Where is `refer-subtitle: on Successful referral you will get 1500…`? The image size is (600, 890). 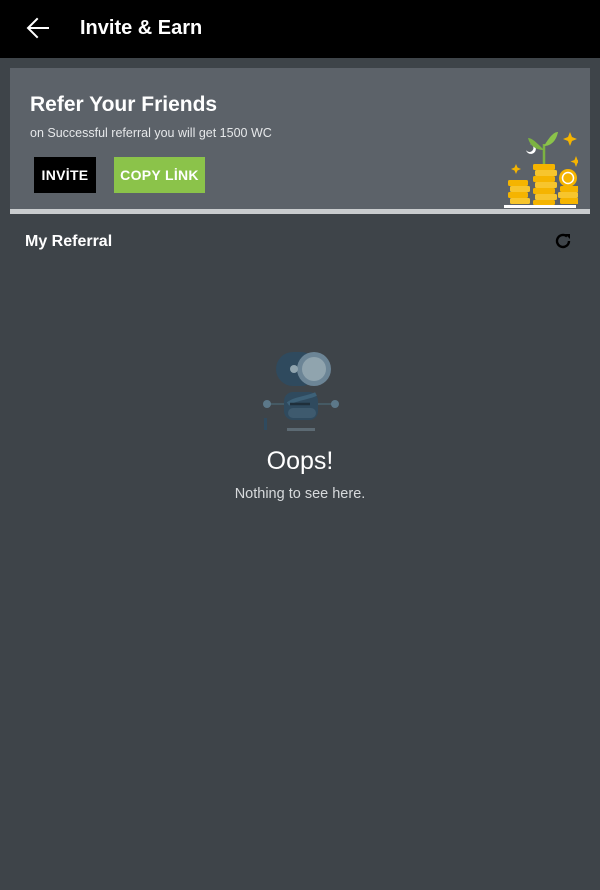
refer-subtitle: on Successful referral you will get 1500… is located at coordinates (151, 133).